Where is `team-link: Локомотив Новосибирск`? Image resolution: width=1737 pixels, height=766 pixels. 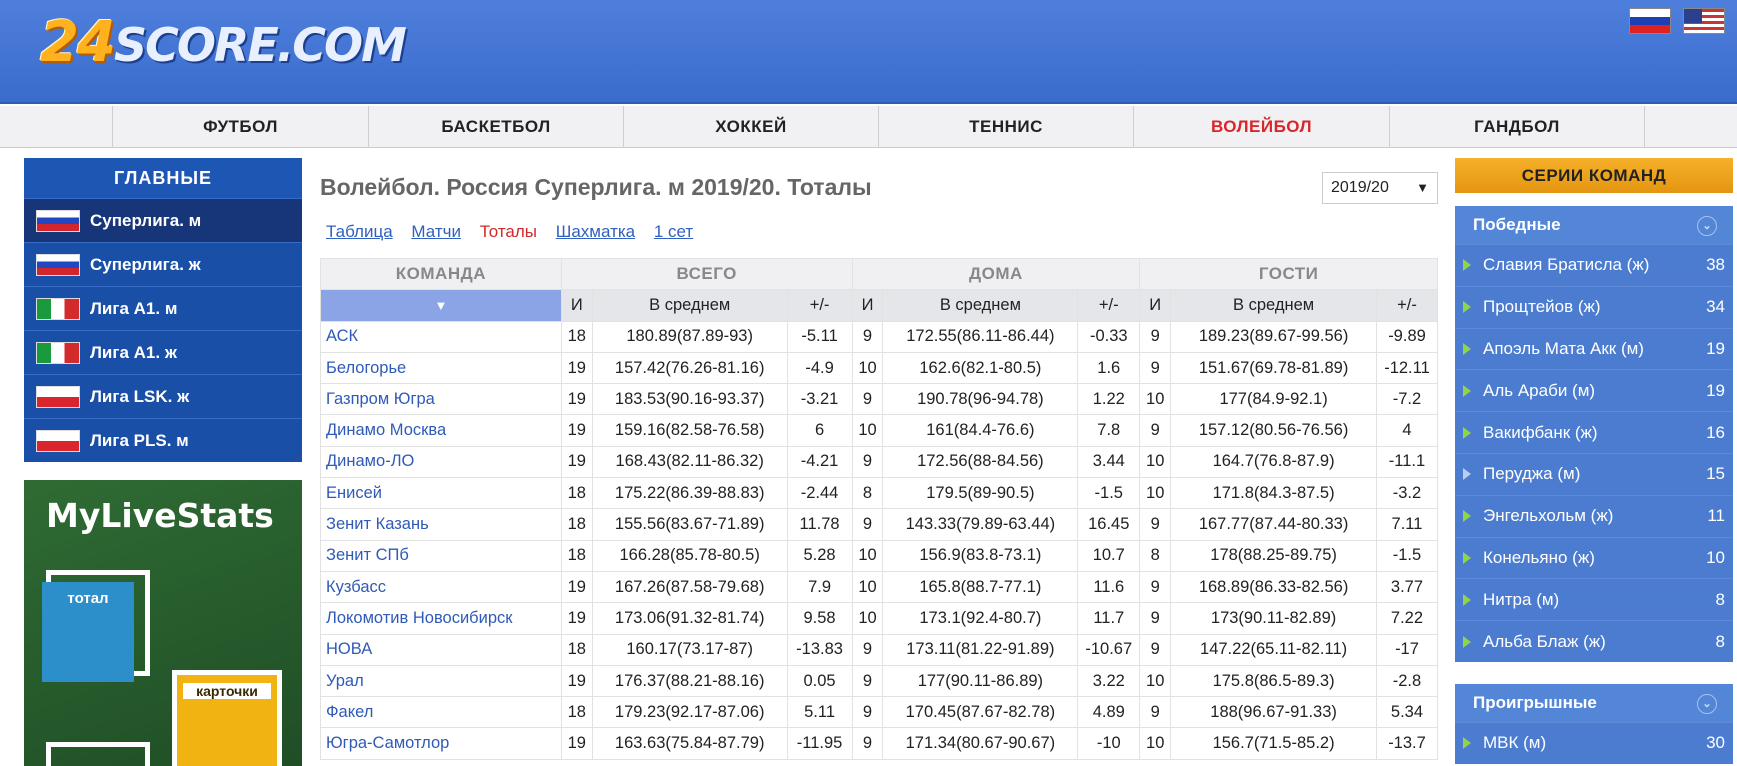 team-link: Локомотив Новосибирск is located at coordinates (441, 618).